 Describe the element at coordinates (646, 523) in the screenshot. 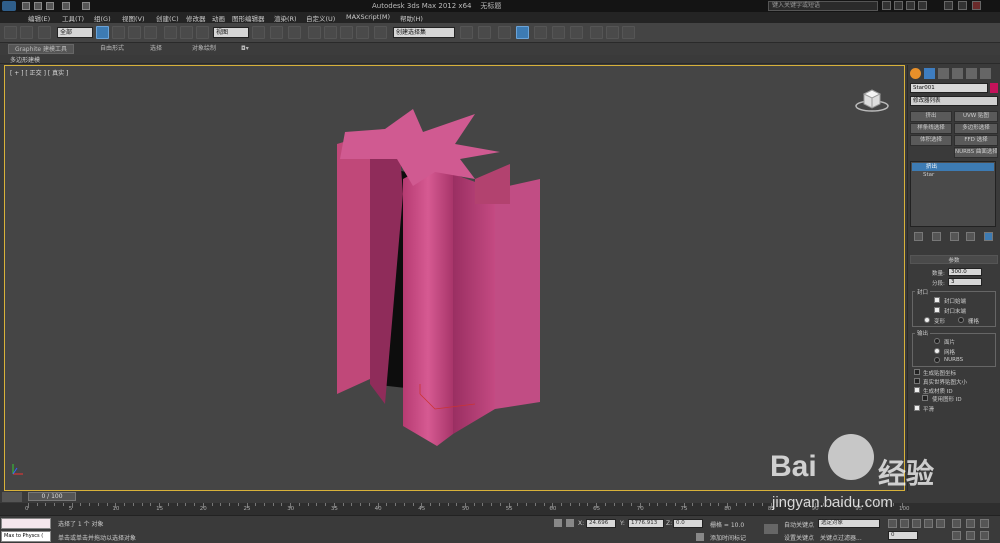

I see `y-coord-field: 1776.913` at that location.